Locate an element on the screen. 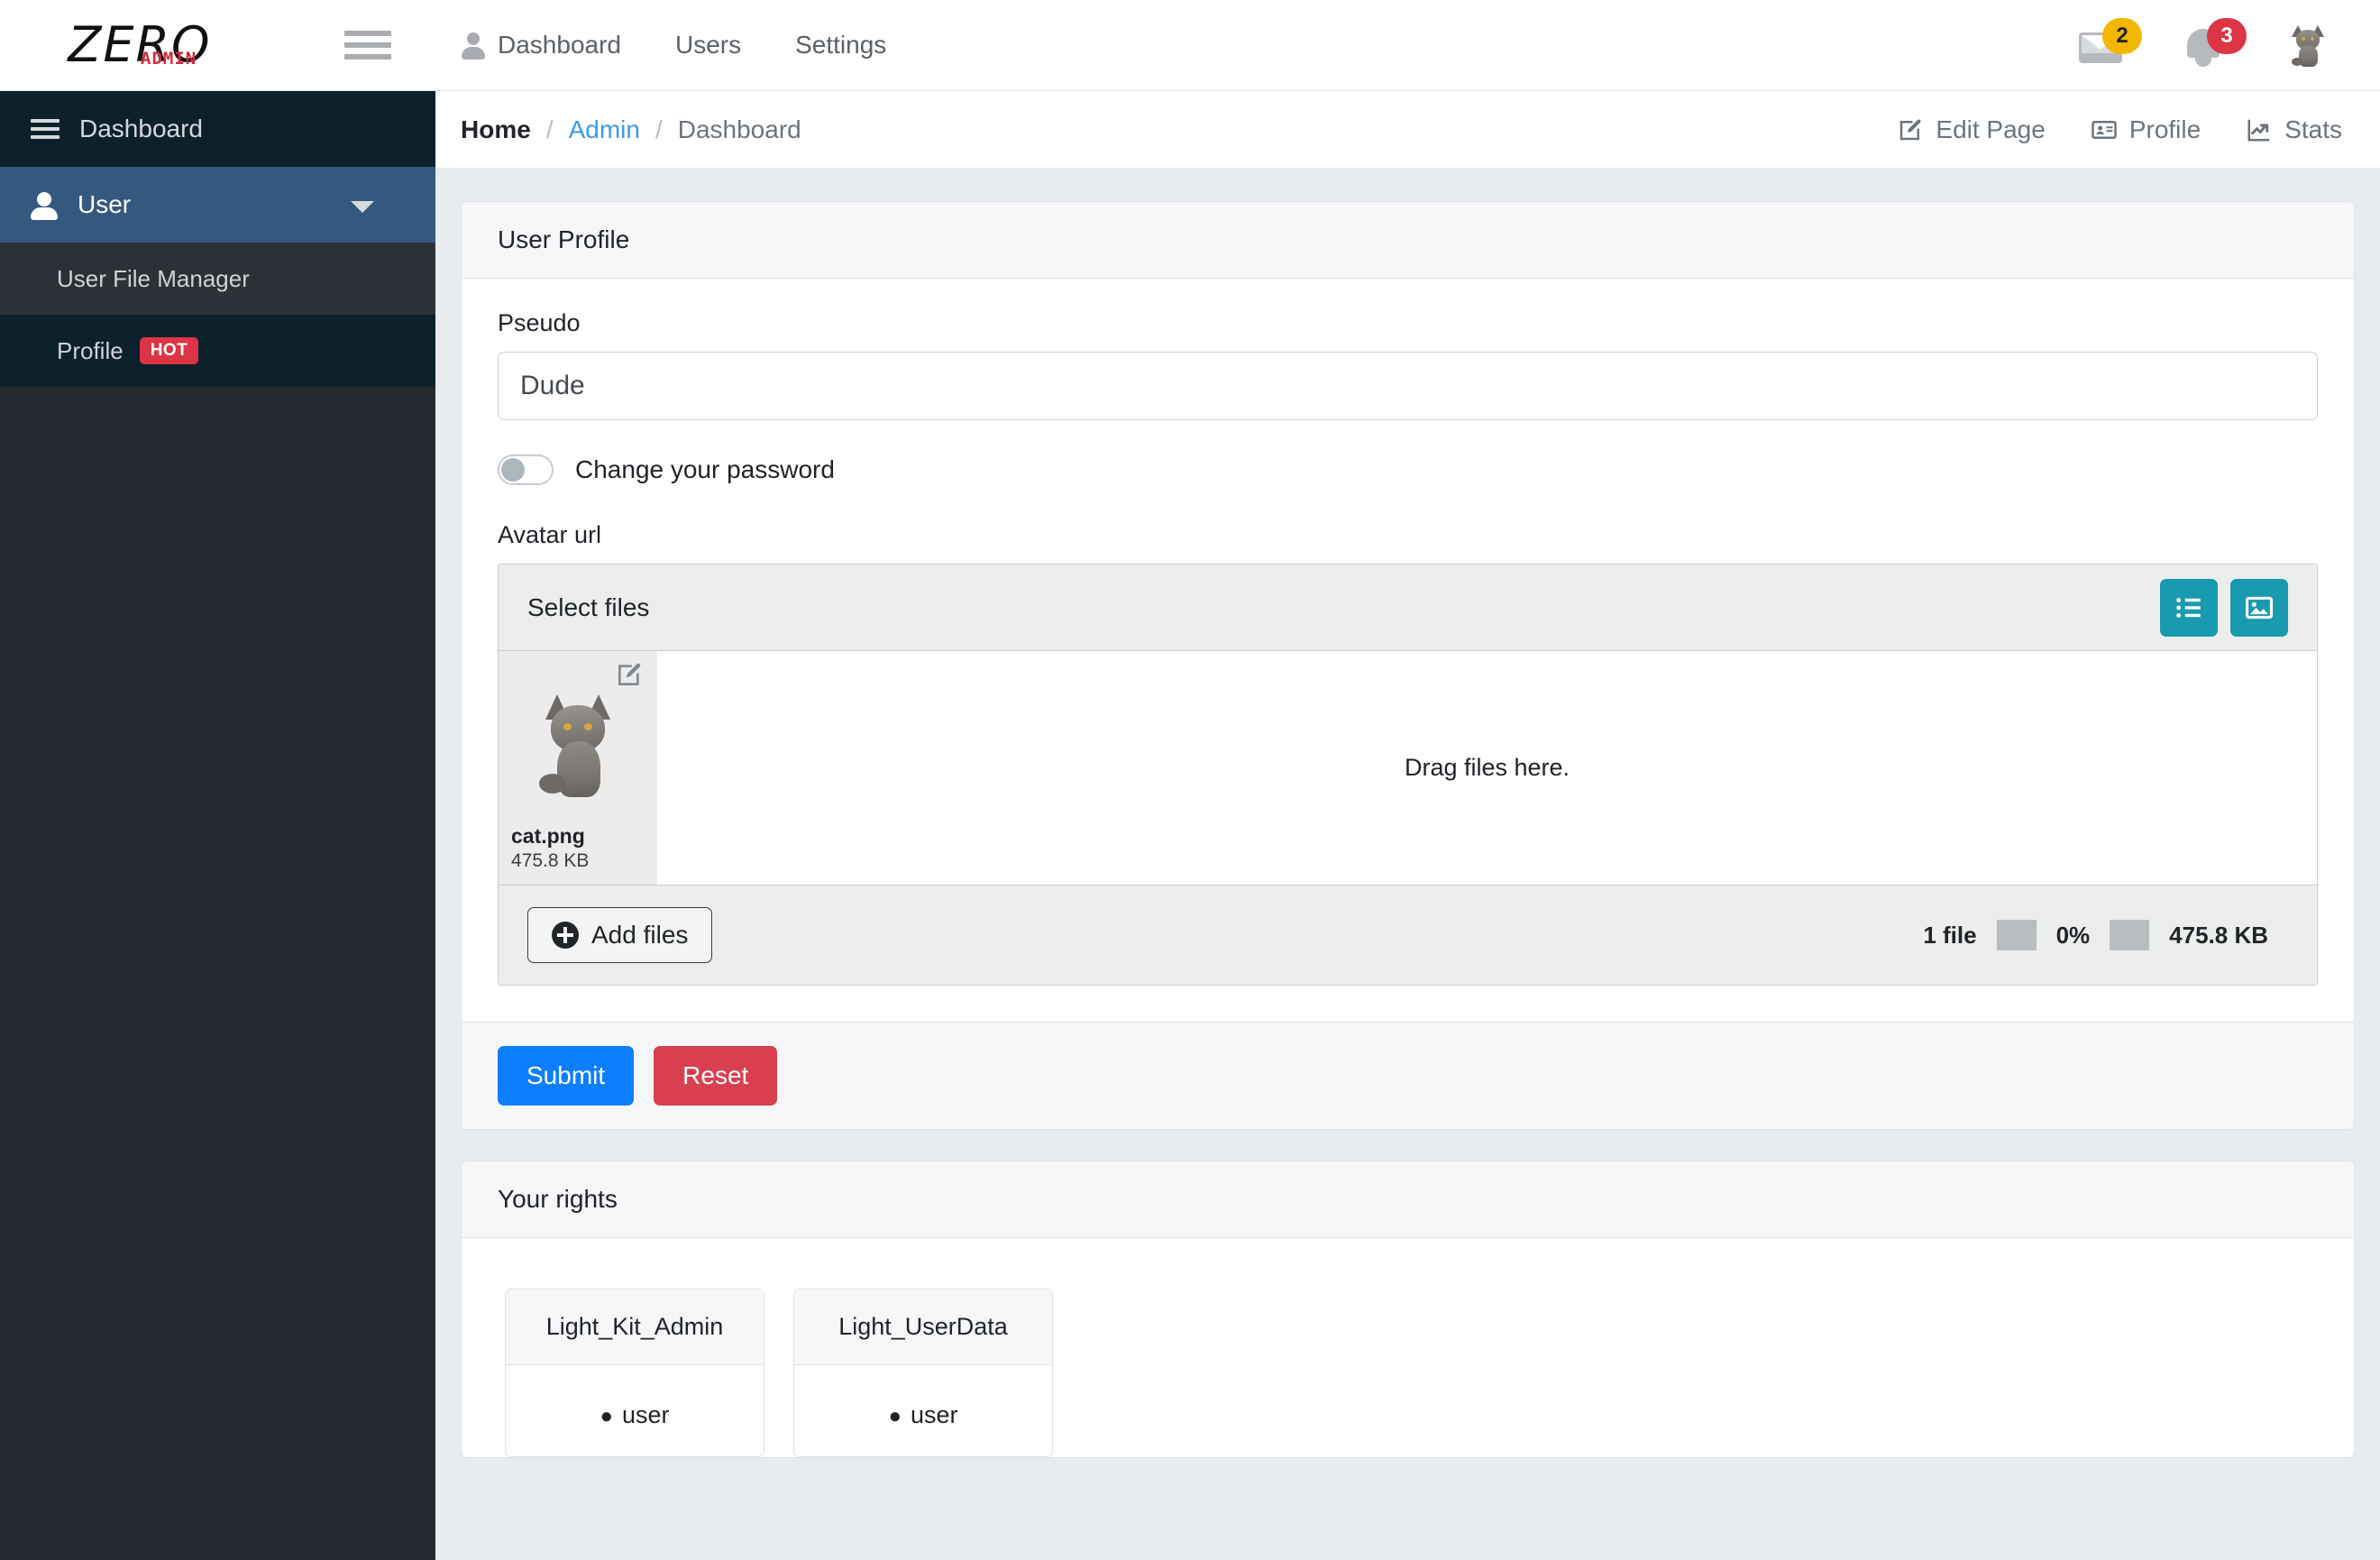  uploader-progress-percent: 0% is located at coordinates (2073, 935).